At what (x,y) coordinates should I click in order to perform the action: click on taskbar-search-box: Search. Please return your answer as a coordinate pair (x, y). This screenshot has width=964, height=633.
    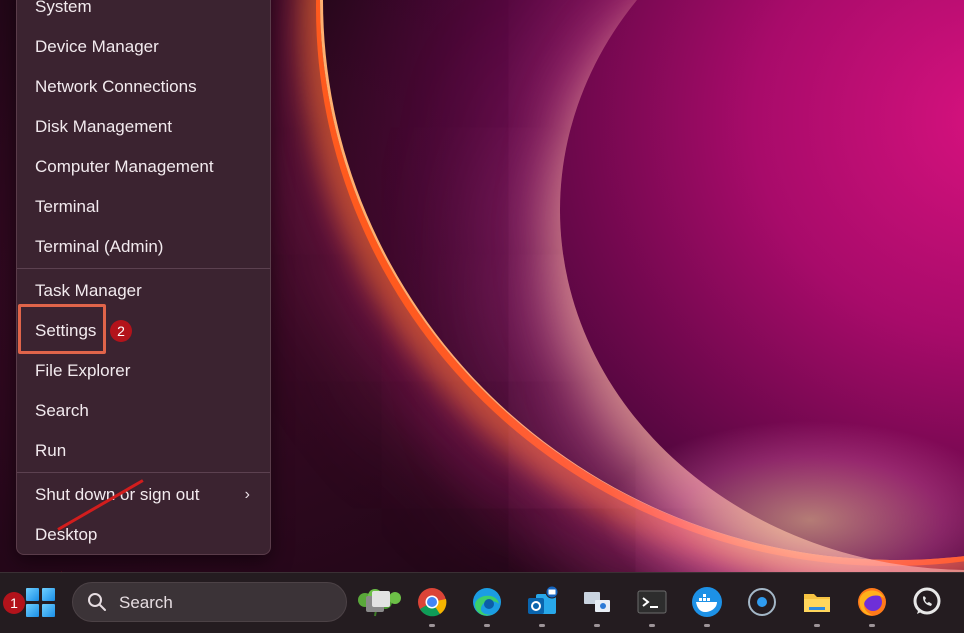
    Looking at the image, I should click on (236, 602).